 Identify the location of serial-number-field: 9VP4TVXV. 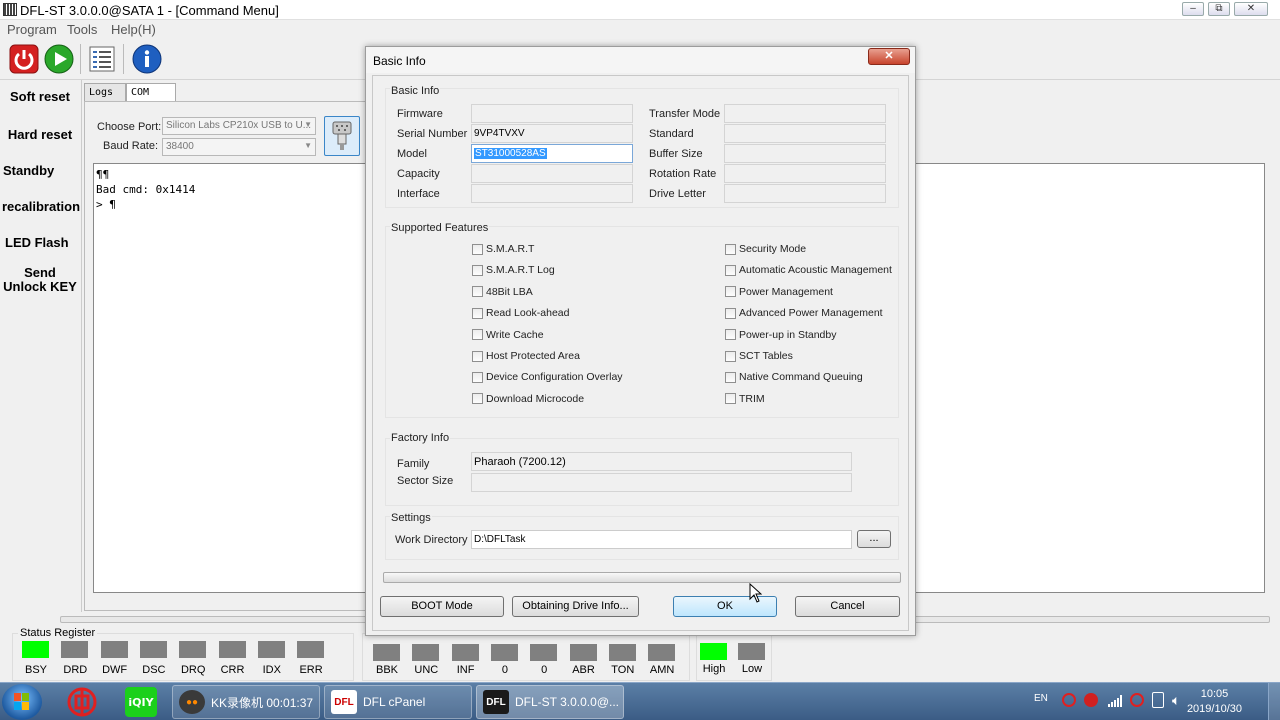
(552, 133).